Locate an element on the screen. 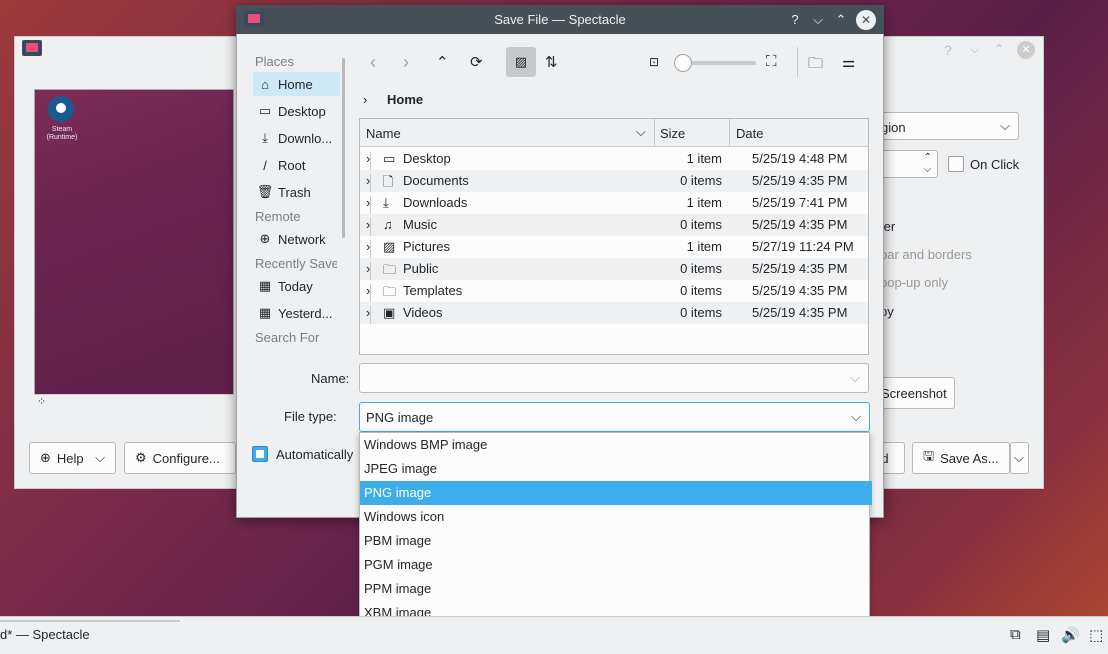 The width and height of the screenshot is (1108, 654). filetype-option: PGM image is located at coordinates (616, 565).